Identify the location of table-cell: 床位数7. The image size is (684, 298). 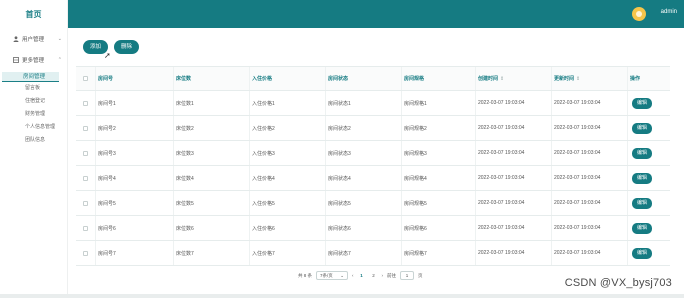
(212, 253).